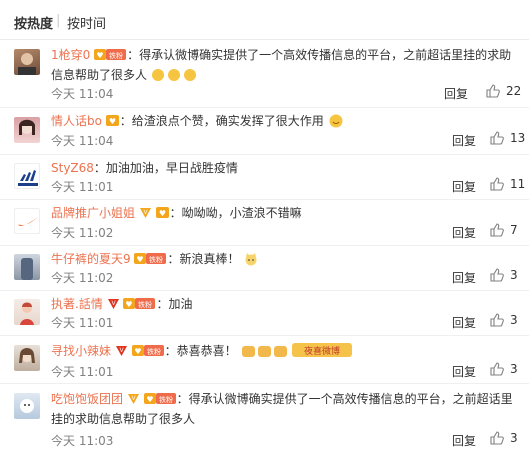  Describe the element at coordinates (504, 230) in the screenshot. I see `like-button: 7` at that location.